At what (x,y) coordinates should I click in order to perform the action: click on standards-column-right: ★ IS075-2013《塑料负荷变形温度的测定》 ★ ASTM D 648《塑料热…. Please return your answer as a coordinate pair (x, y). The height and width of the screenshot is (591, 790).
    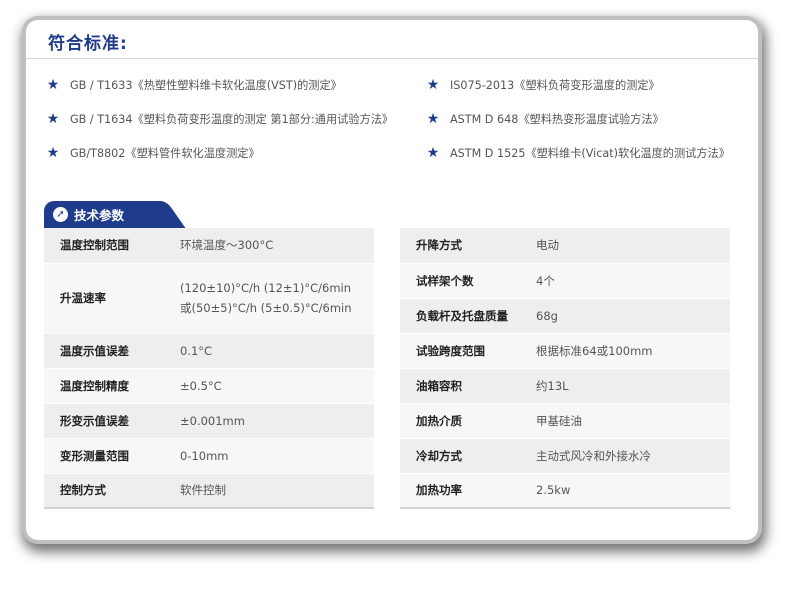
    Looking at the image, I should click on (578, 119).